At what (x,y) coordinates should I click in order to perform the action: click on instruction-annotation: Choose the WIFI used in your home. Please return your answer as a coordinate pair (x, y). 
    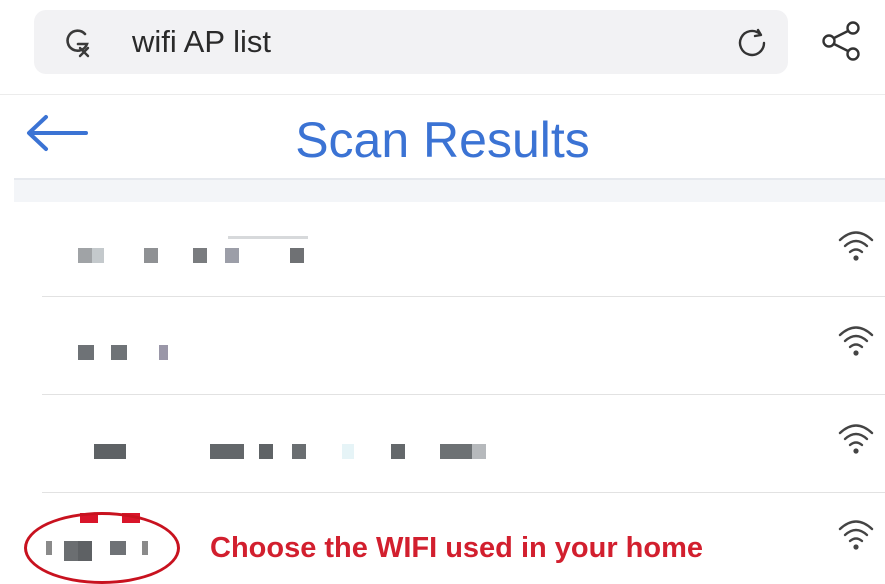
    Looking at the image, I should click on (457, 548).